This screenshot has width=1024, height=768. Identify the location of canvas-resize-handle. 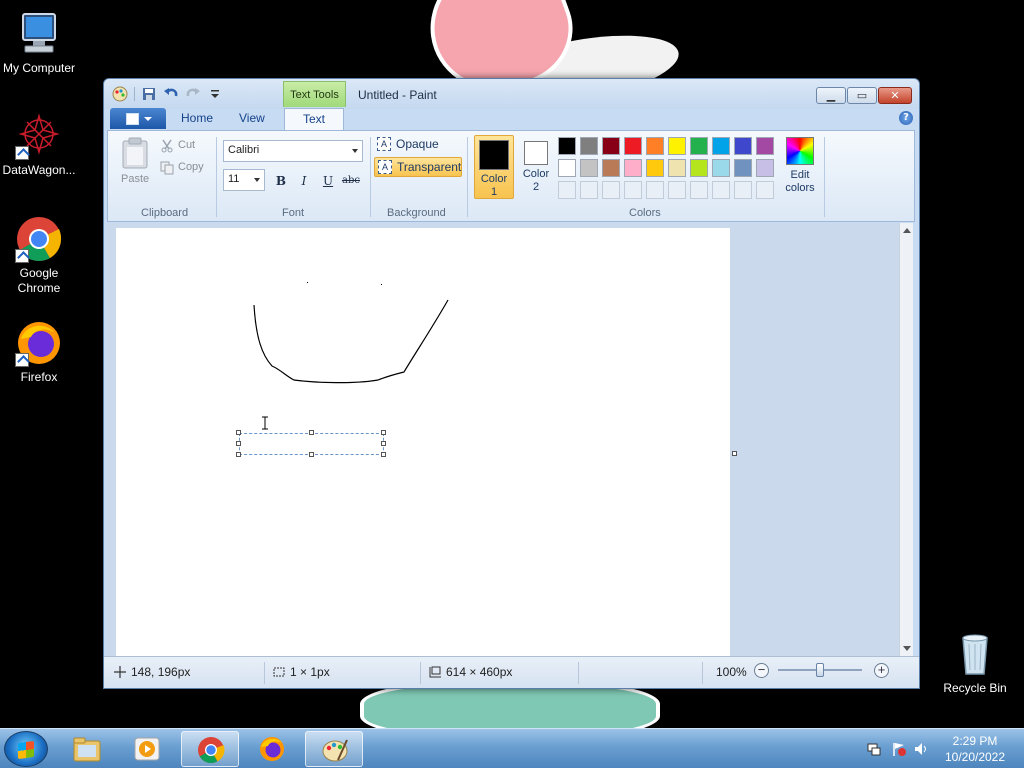
(734, 453).